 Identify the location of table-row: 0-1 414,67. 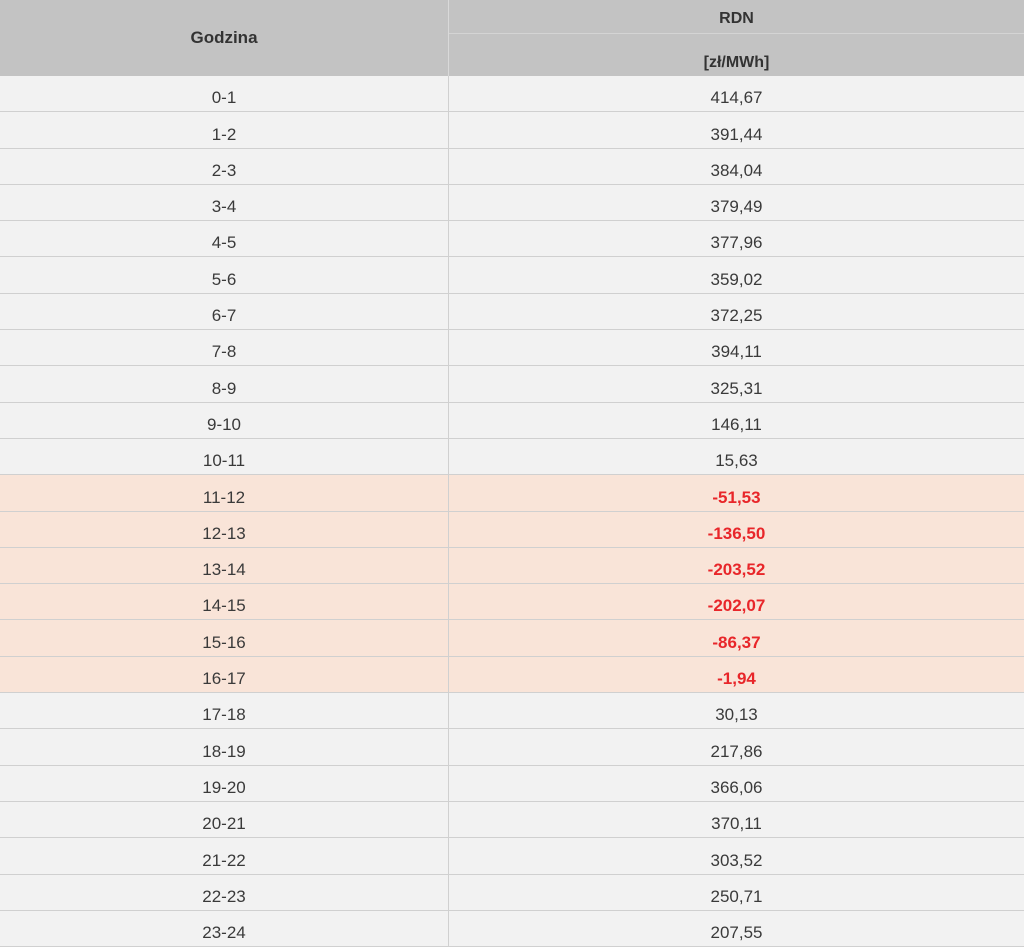
(512, 94).